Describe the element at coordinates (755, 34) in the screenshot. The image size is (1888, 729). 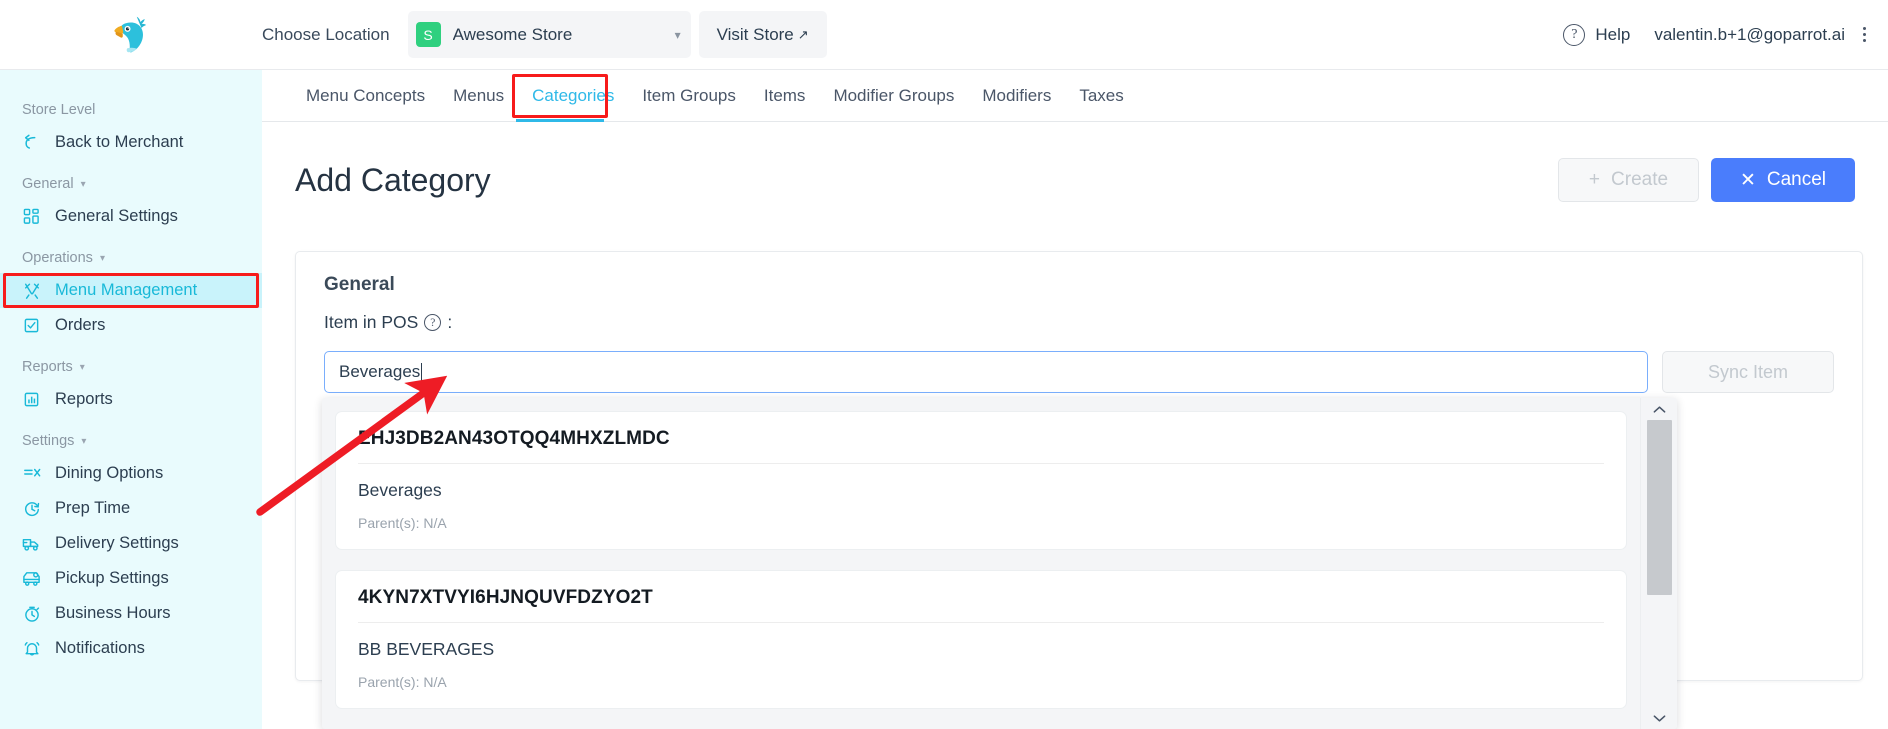
I see `visit-store-label: Visit Store` at that location.